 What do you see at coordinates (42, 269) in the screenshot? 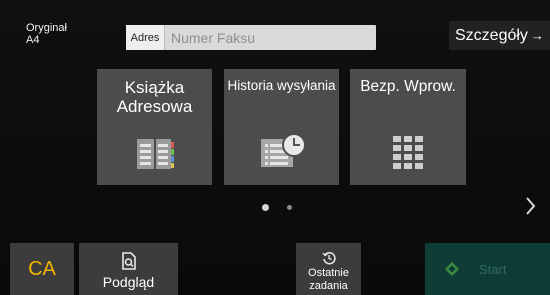
I see `clear-all-button: CA` at bounding box center [42, 269].